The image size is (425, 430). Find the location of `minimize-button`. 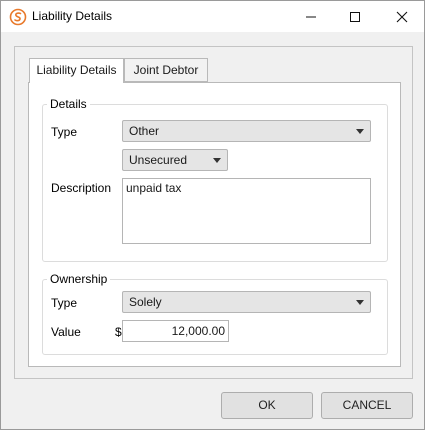

minimize-button is located at coordinates (311, 16).